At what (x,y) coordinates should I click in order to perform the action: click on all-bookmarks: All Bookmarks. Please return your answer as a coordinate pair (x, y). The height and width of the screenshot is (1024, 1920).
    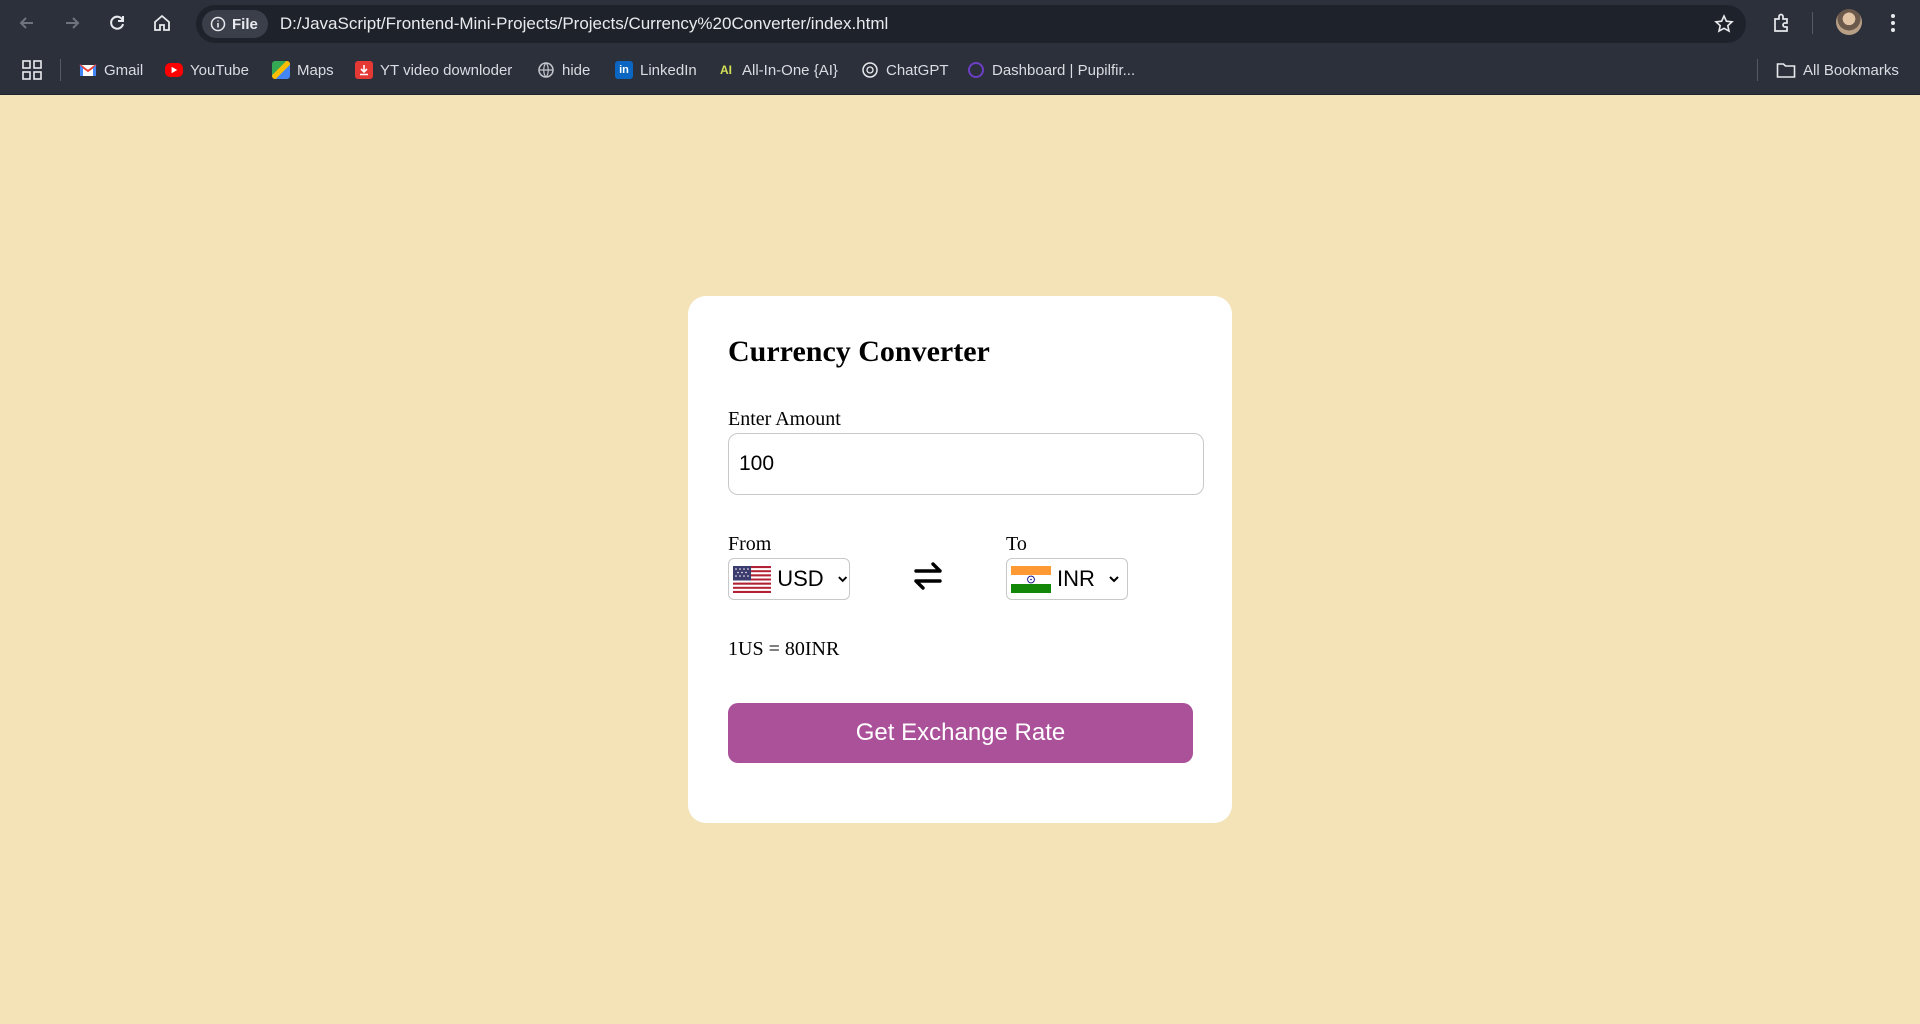
    Looking at the image, I should click on (1837, 70).